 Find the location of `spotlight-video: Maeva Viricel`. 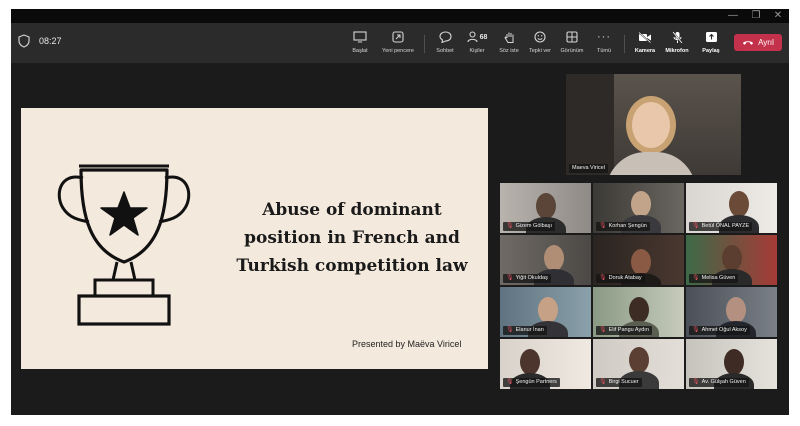

spotlight-video: Maeva Viricel is located at coordinates (653, 124).